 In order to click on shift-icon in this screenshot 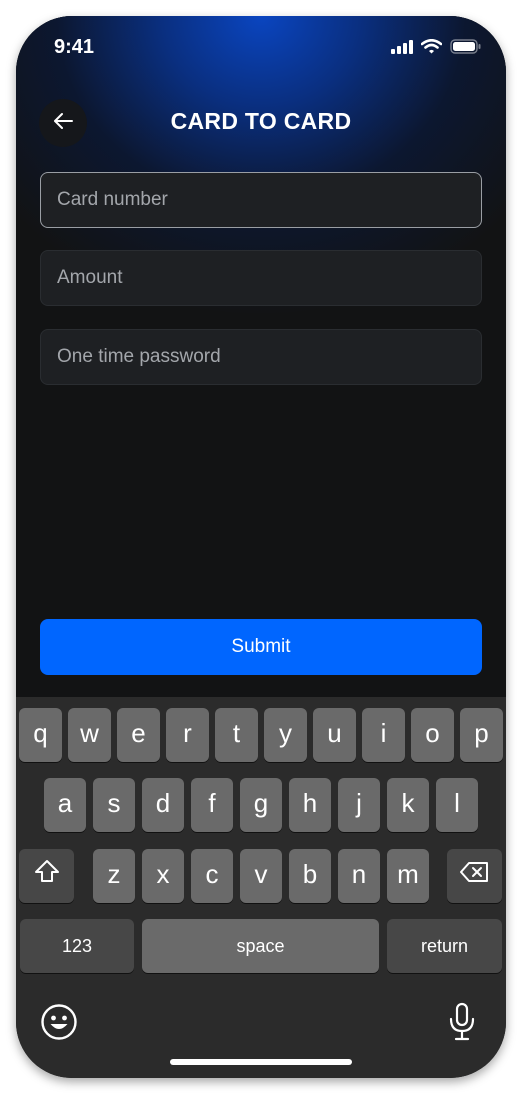, I will do `click(47, 874)`.